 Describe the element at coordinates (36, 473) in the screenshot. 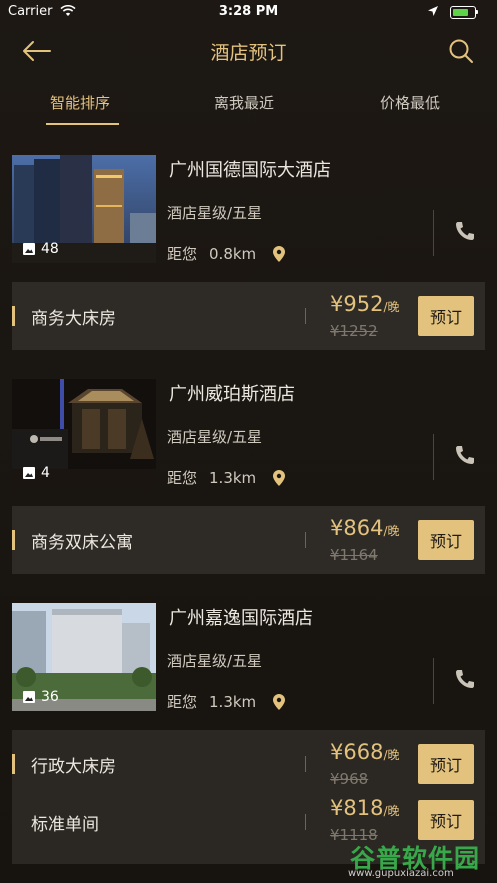

I see `photo-count: 4` at that location.